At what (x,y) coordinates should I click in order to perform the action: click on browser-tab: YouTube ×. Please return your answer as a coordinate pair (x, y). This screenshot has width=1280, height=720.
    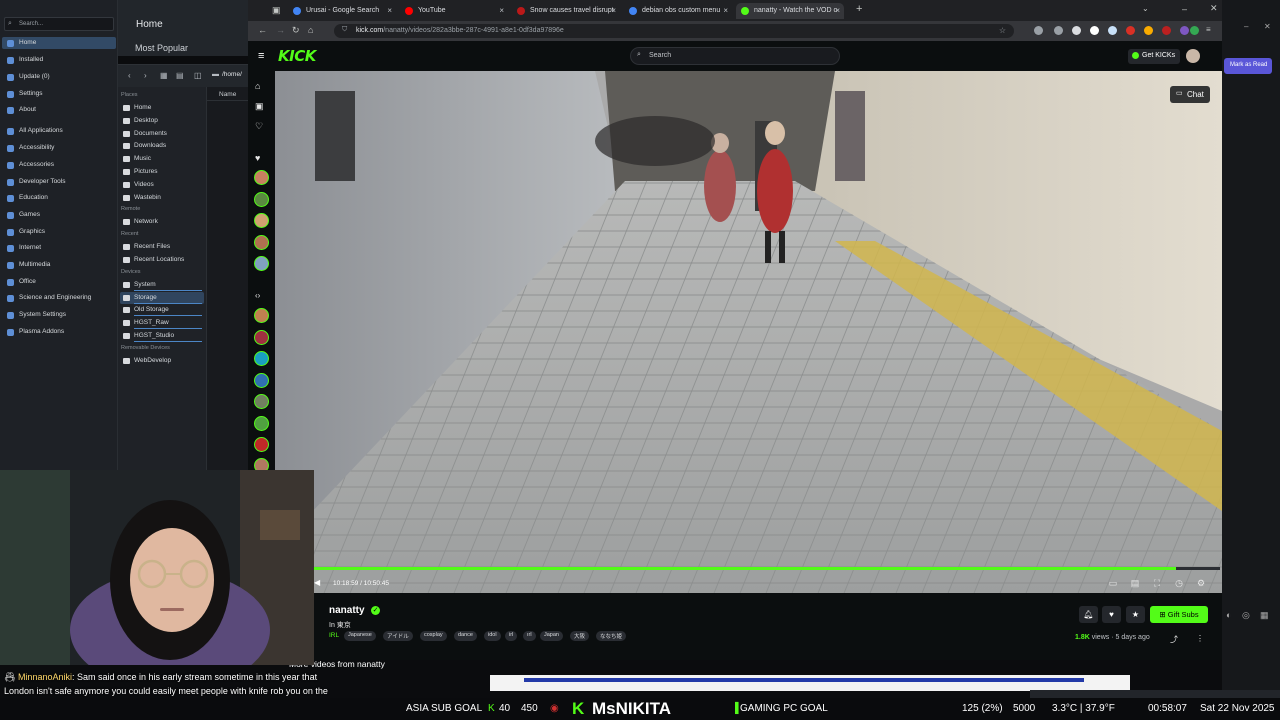
    Looking at the image, I should click on (454, 11).